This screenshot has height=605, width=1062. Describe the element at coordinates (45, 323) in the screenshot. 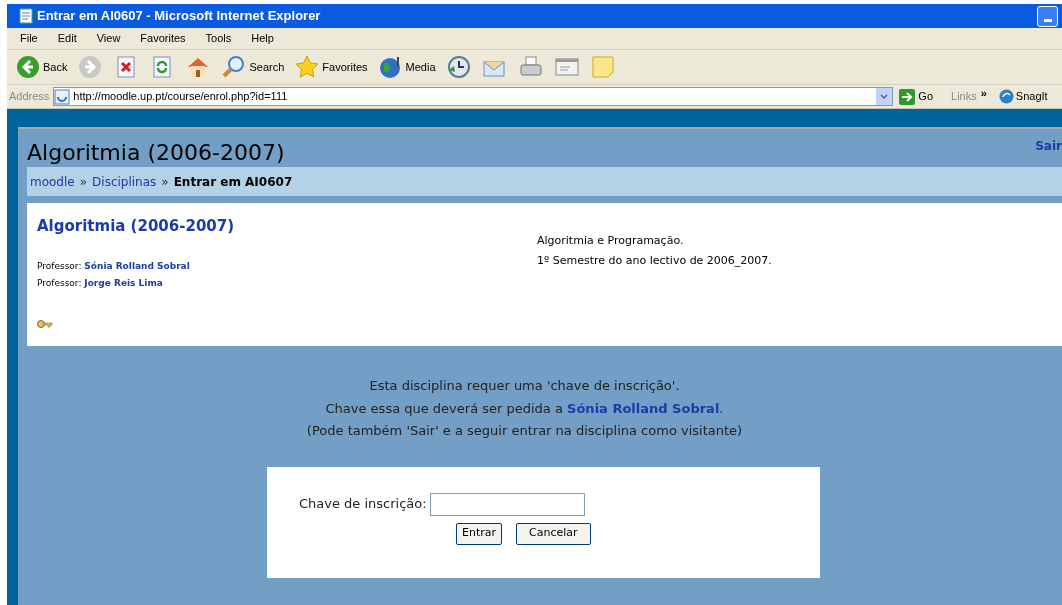

I see `key-icon` at that location.